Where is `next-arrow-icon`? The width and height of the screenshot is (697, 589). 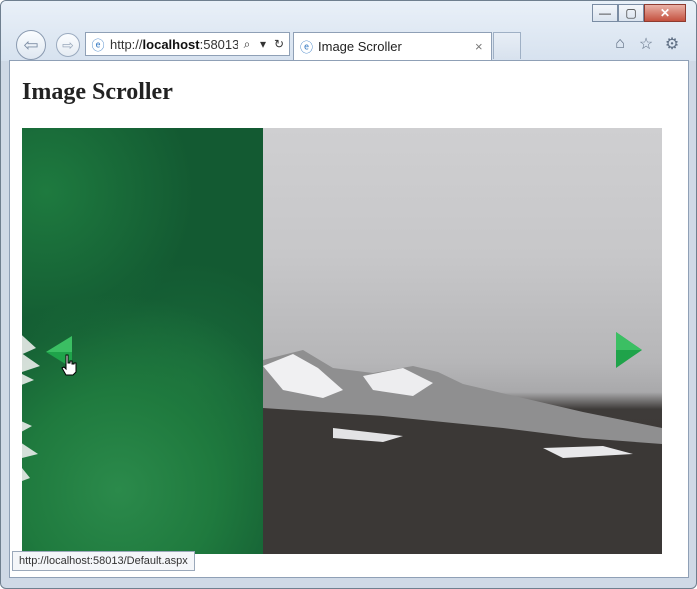 next-arrow-icon is located at coordinates (629, 350).